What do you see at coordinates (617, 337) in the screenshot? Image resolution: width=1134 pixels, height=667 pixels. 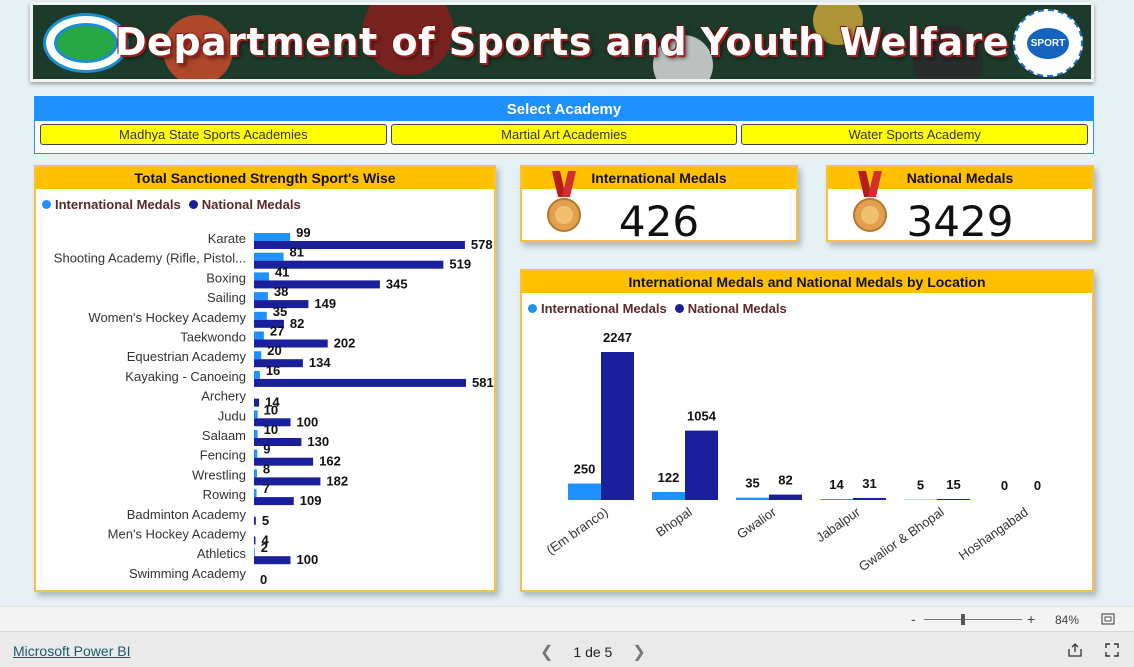 I see `data-label-national: 2247` at bounding box center [617, 337].